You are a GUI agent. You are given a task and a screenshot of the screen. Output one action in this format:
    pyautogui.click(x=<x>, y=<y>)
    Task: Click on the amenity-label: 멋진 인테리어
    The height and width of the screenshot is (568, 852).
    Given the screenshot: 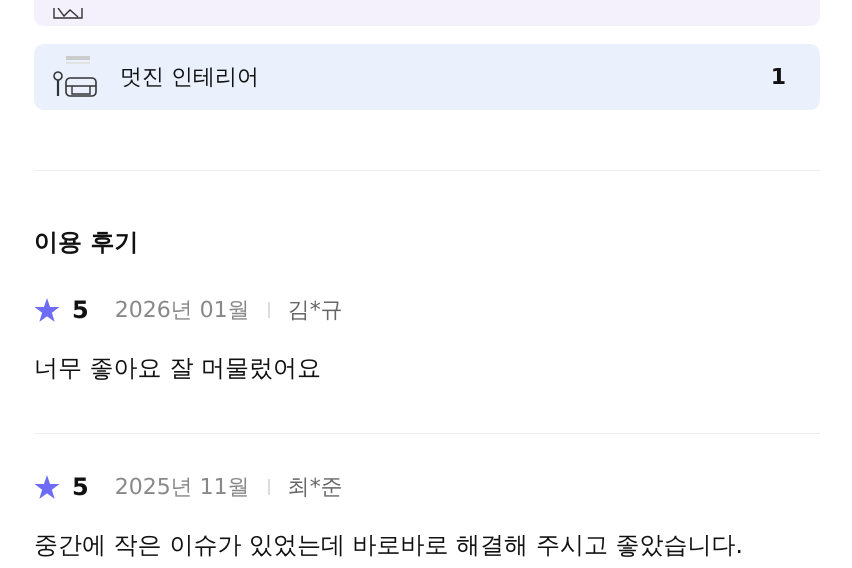 What is the action you would take?
    pyautogui.click(x=190, y=78)
    